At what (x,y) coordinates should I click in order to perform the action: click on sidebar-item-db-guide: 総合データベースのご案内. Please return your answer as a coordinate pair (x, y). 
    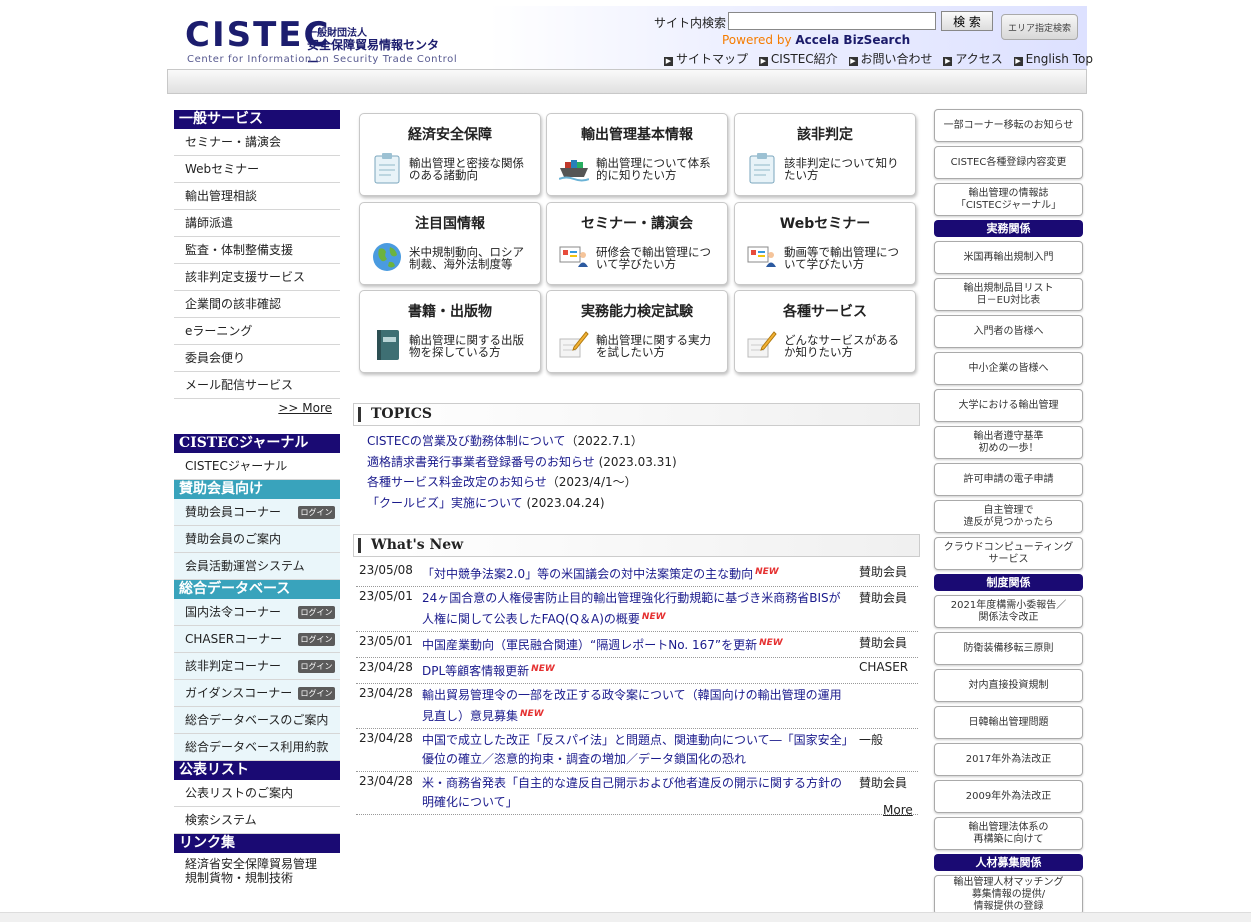
    Looking at the image, I should click on (257, 720).